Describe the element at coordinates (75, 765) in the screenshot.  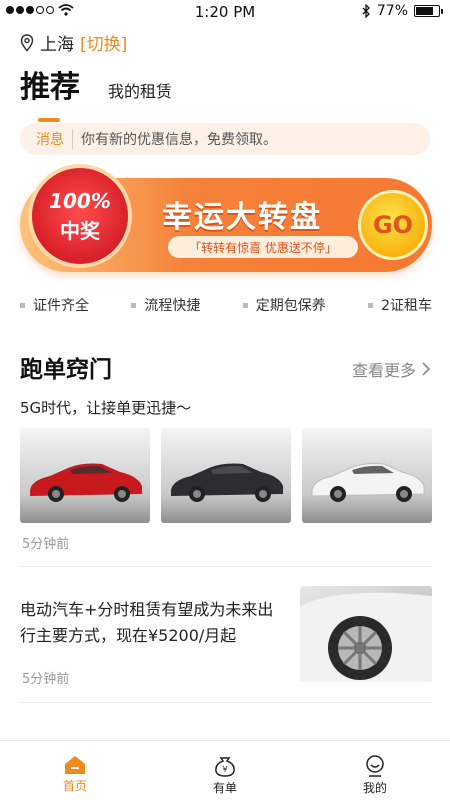
I see `home-icon` at that location.